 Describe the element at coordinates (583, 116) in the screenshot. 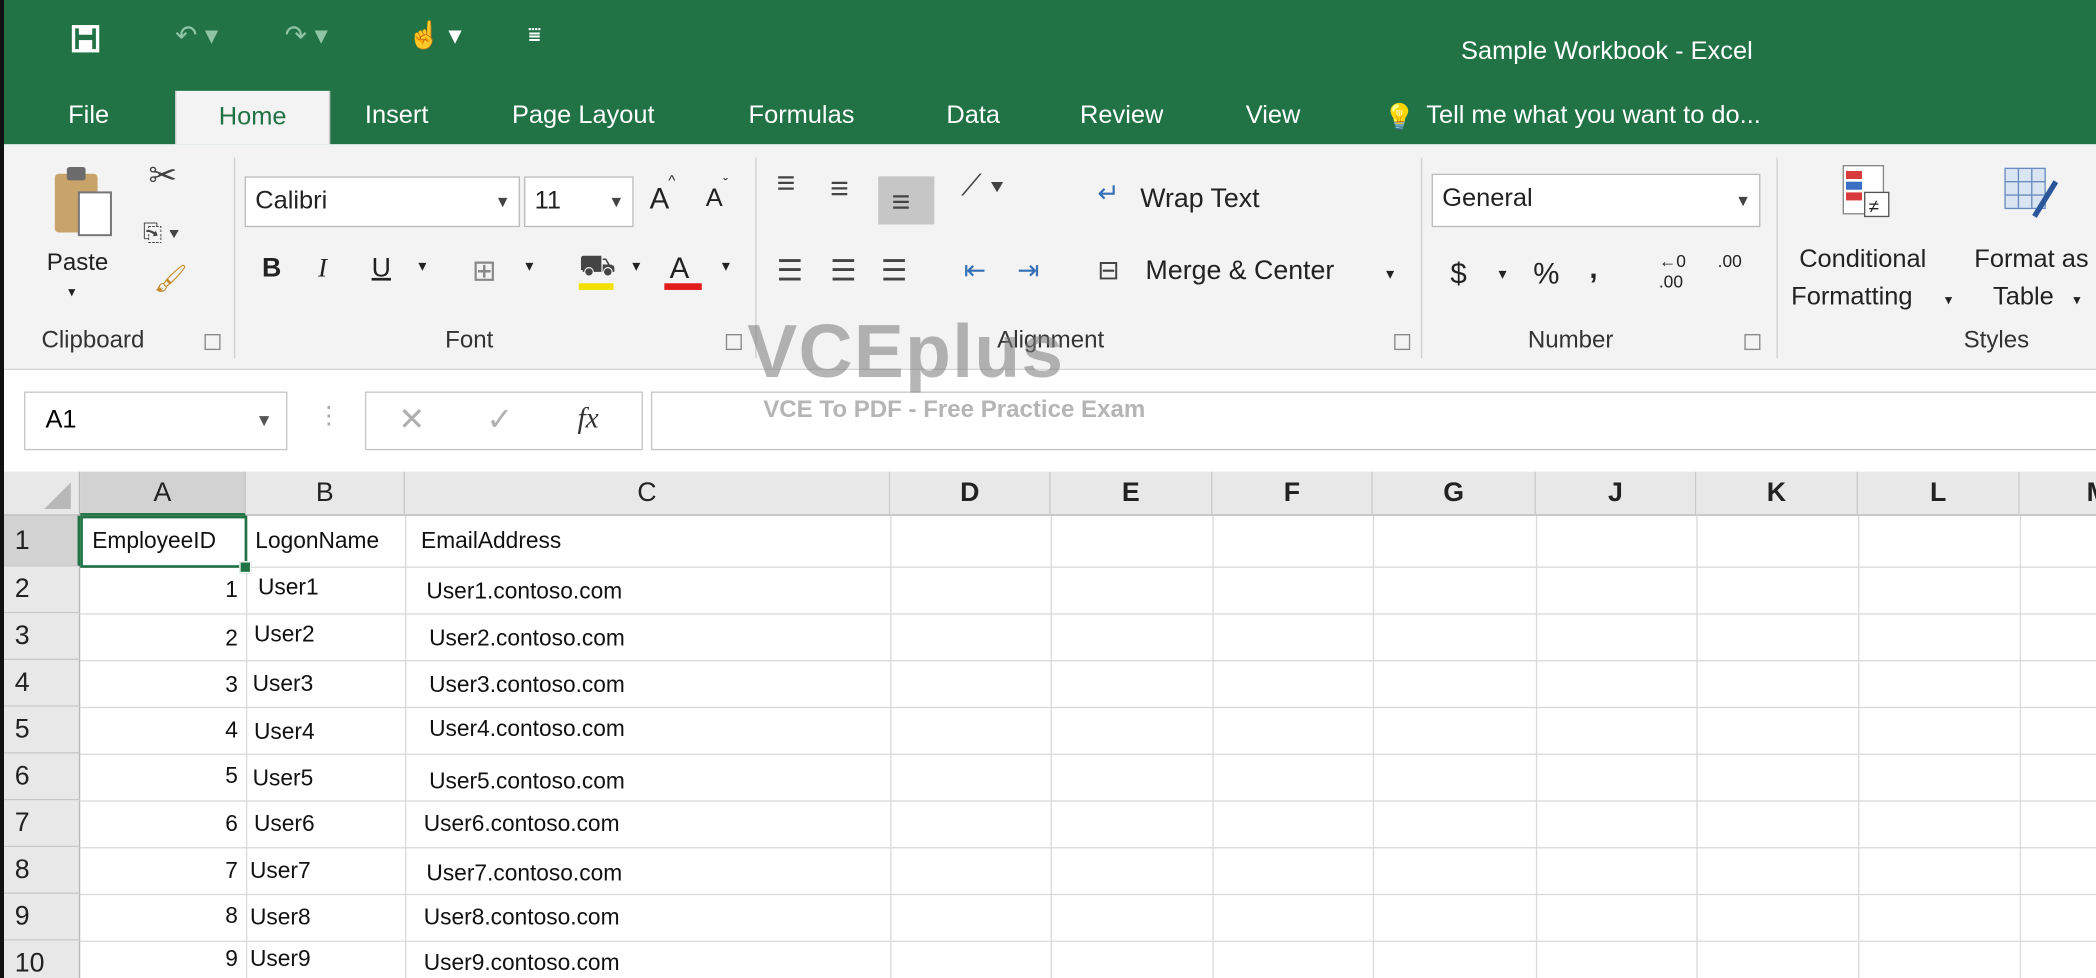

I see `tab-page-layout: Page Layout` at that location.